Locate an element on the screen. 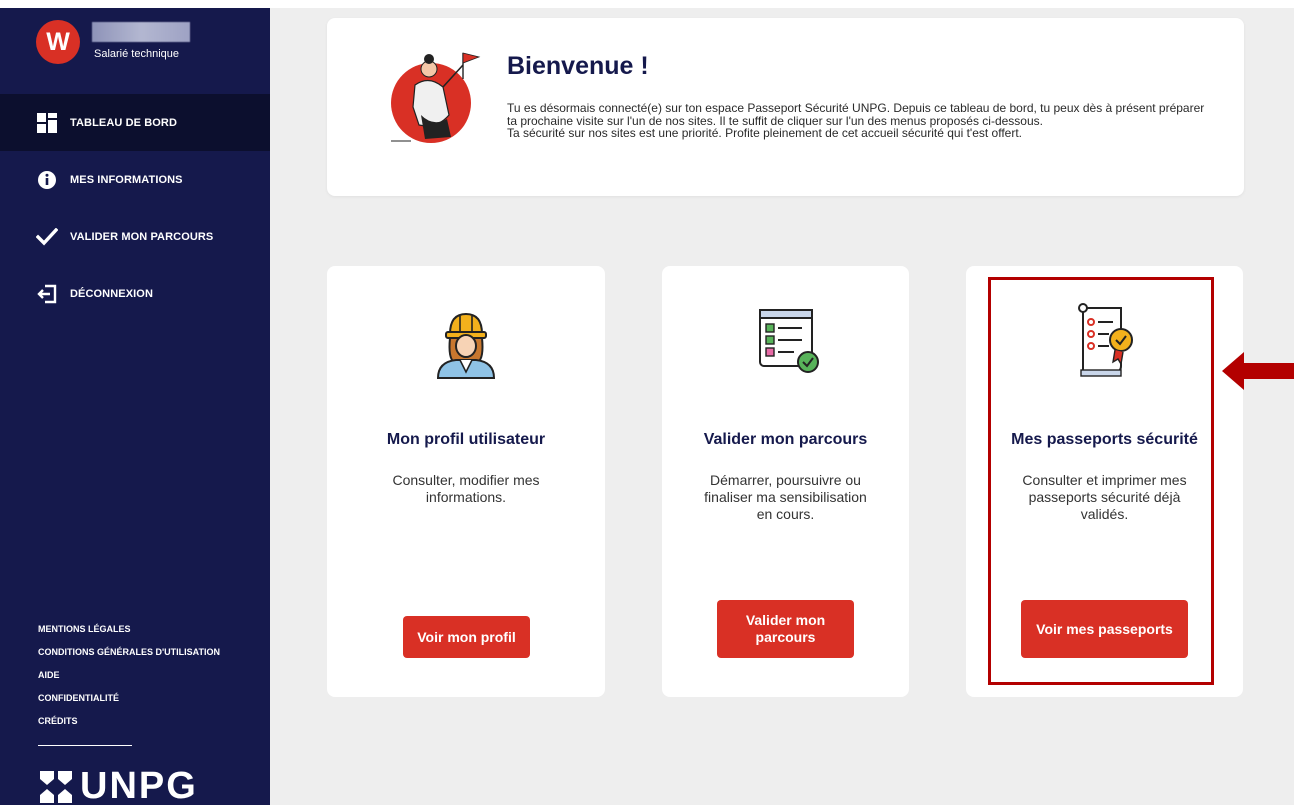 The width and height of the screenshot is (1294, 805). user-profile: W Salarié technique is located at coordinates (141, 45).